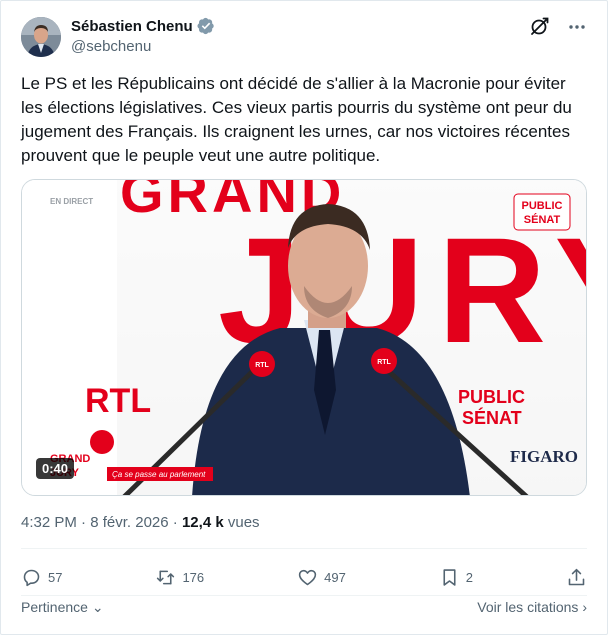  What do you see at coordinates (132, 26) in the screenshot?
I see `author-display-name: Sébastien Chenu` at bounding box center [132, 26].